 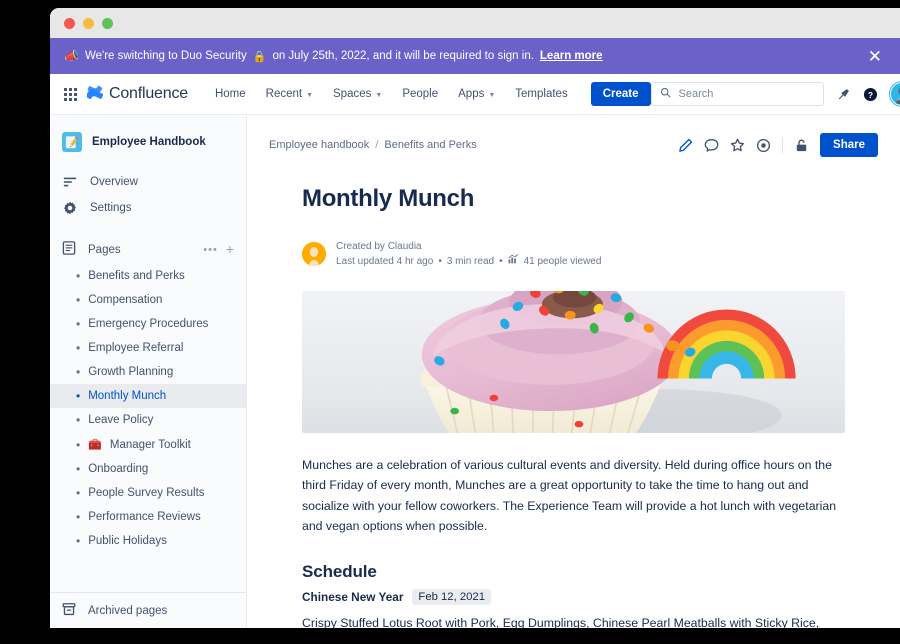 I want to click on sidebar-section-actions: ••• +, so click(x=218, y=249).